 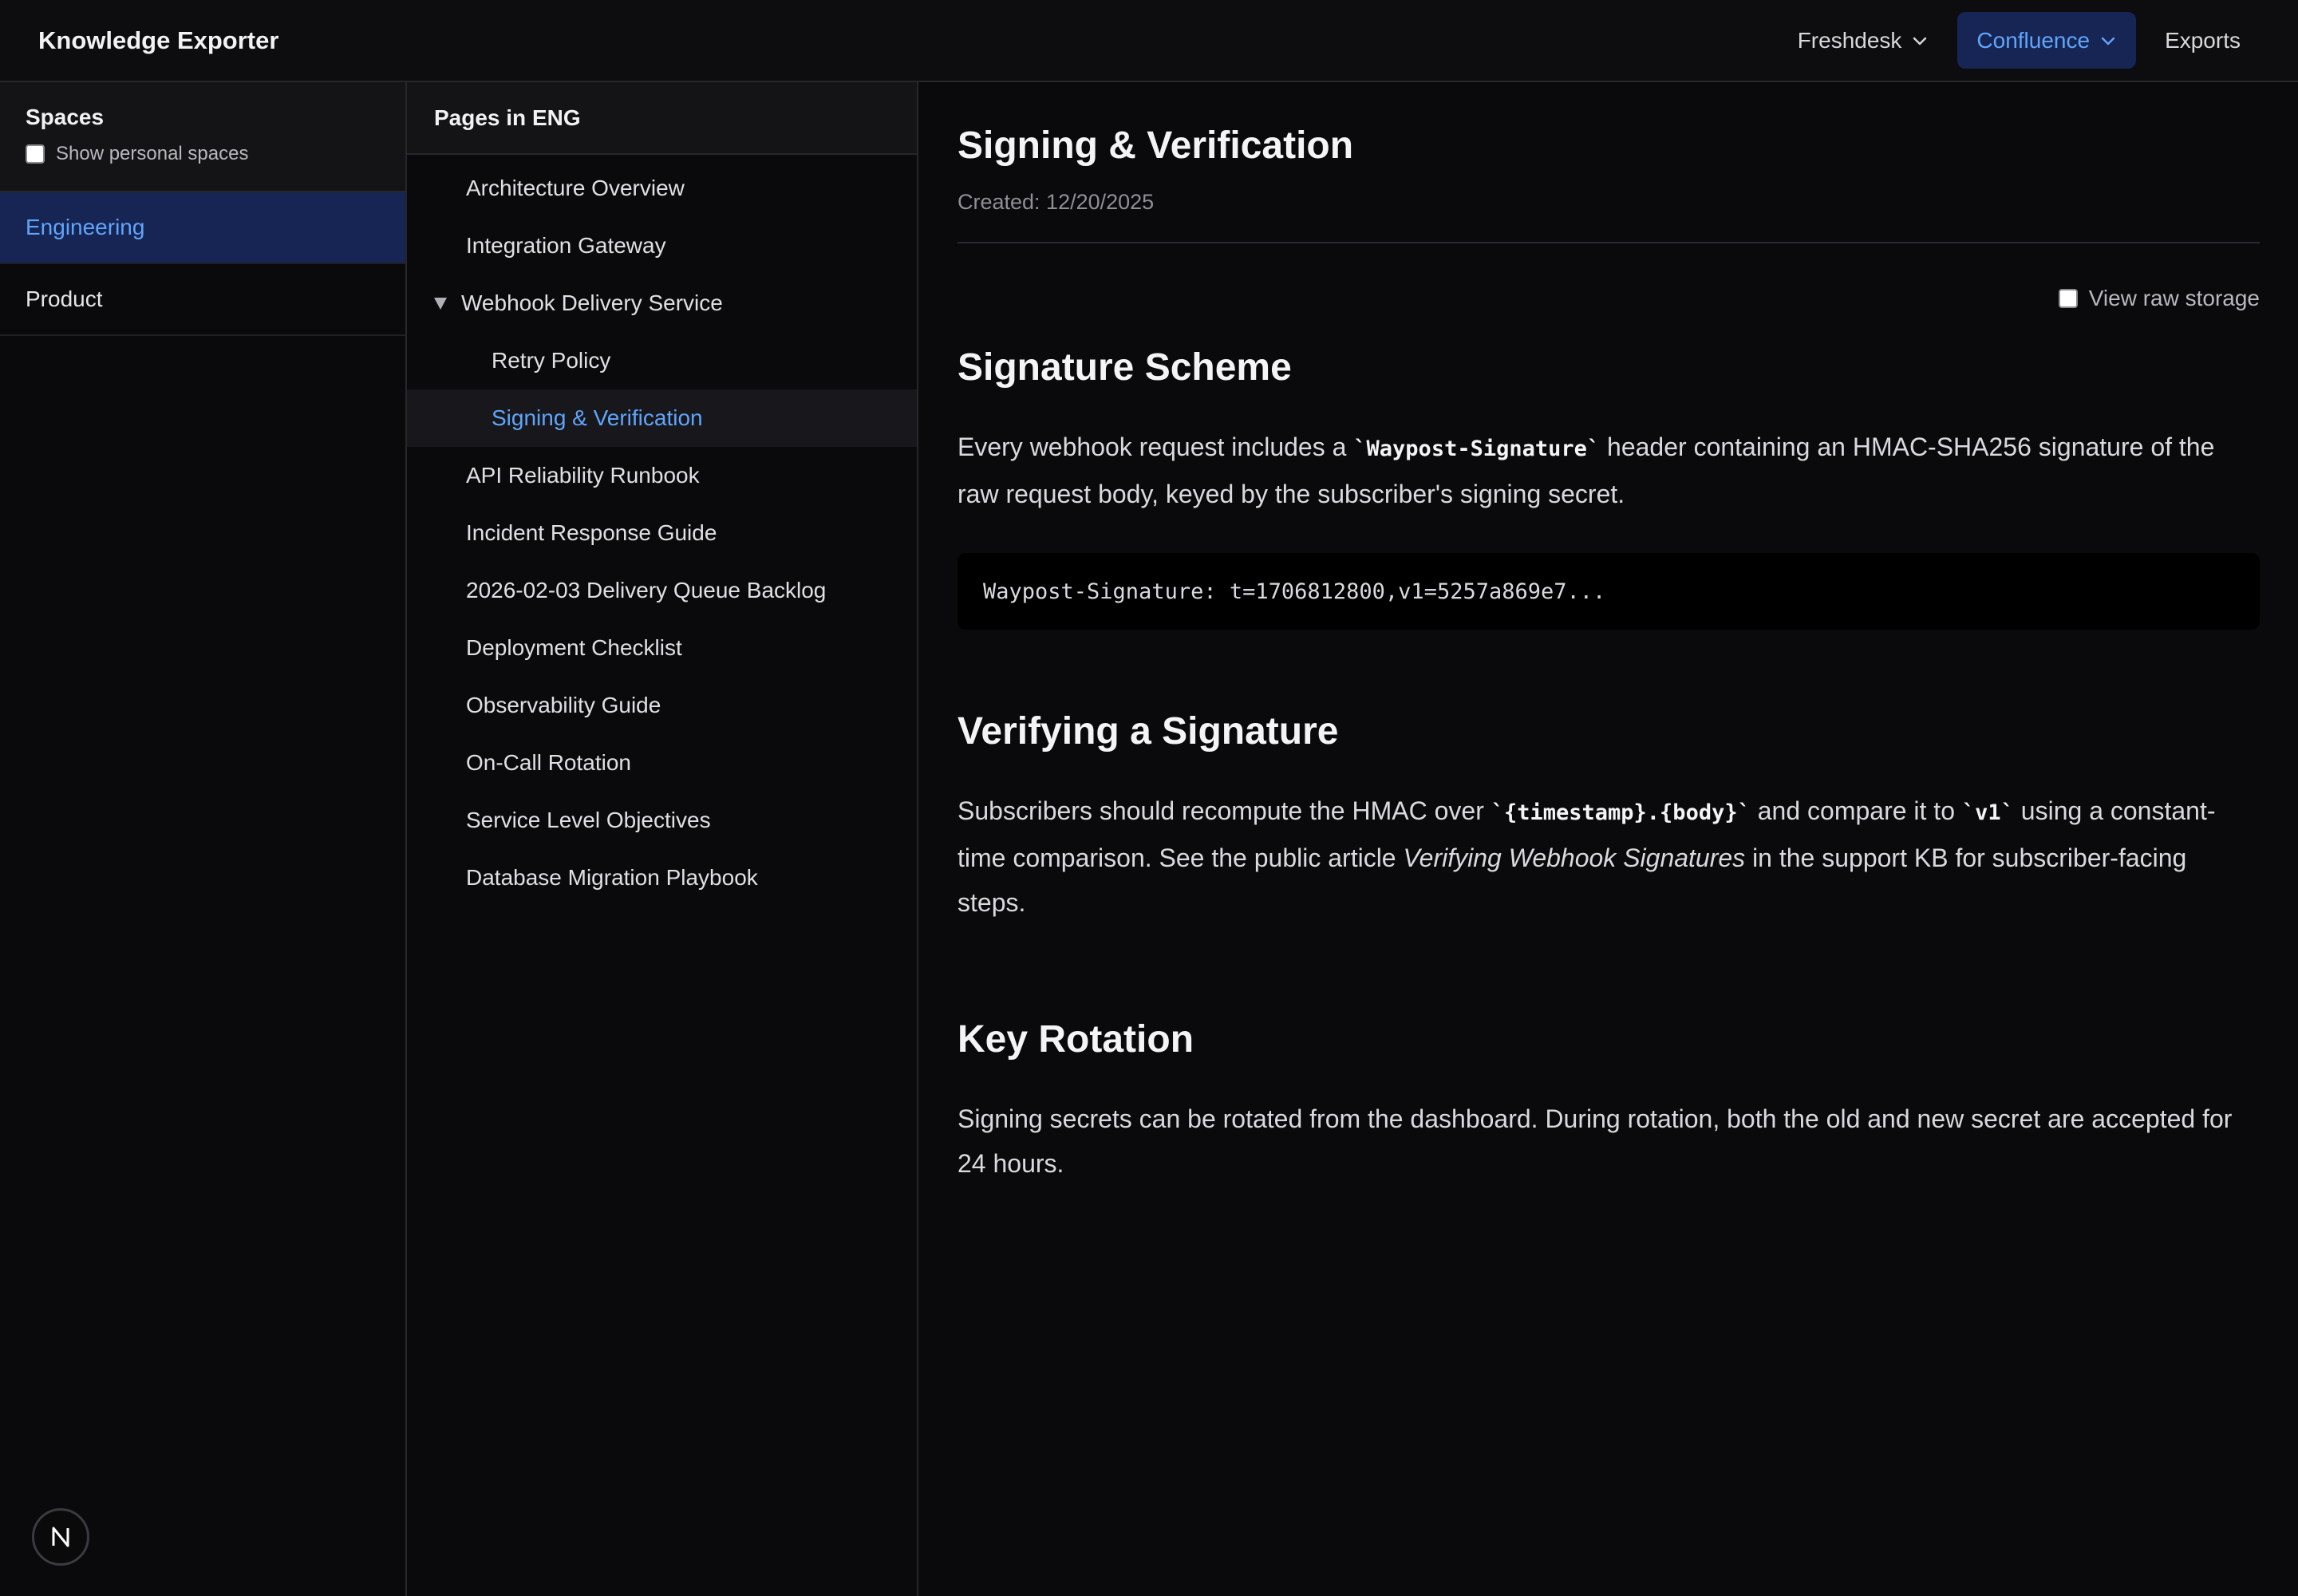 I want to click on page-item-label: Deployment Checklist, so click(x=574, y=647).